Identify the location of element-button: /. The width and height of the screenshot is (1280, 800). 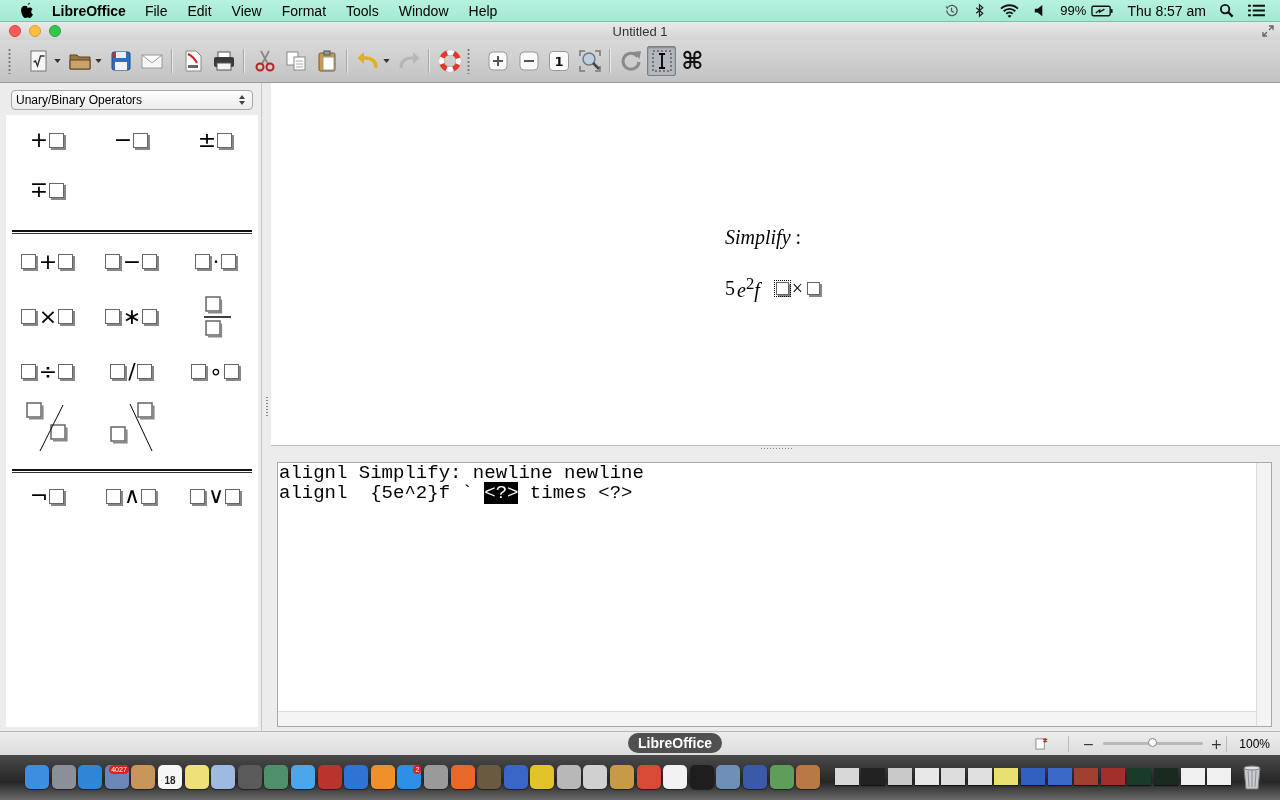
(132, 371).